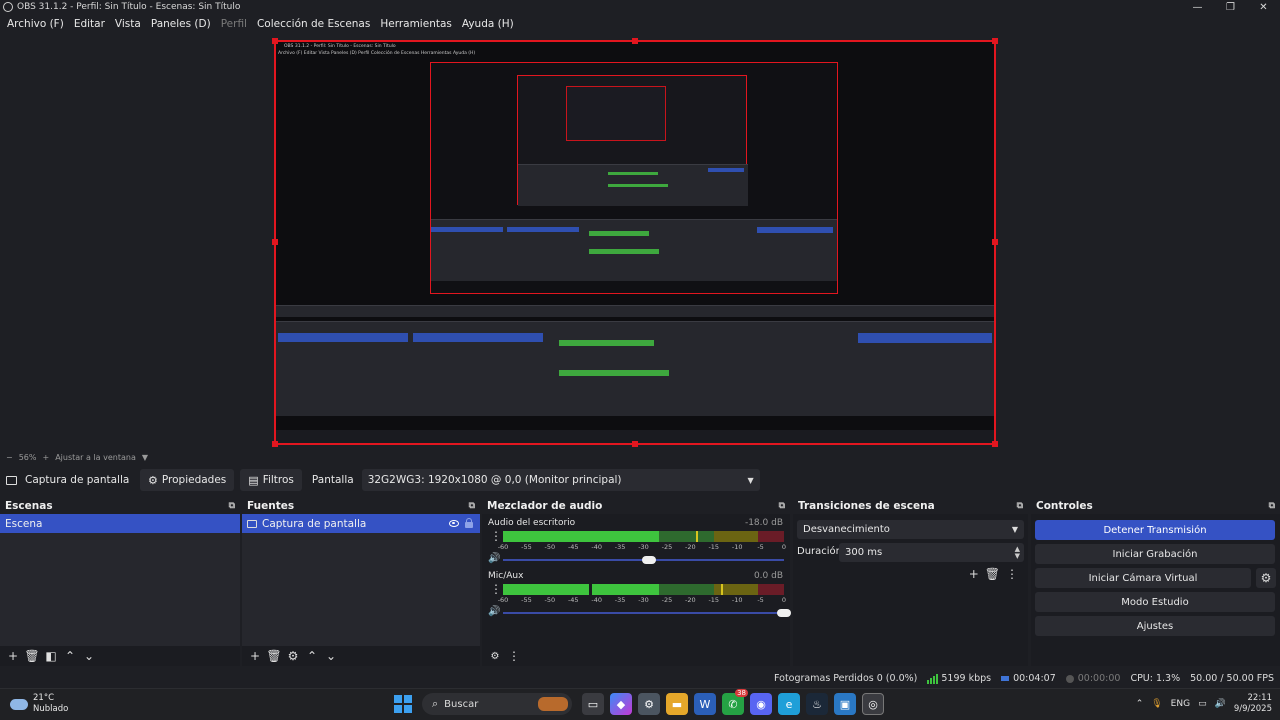  What do you see at coordinates (293, 656) in the screenshot?
I see `source-properties-icon: ⚙` at bounding box center [293, 656].